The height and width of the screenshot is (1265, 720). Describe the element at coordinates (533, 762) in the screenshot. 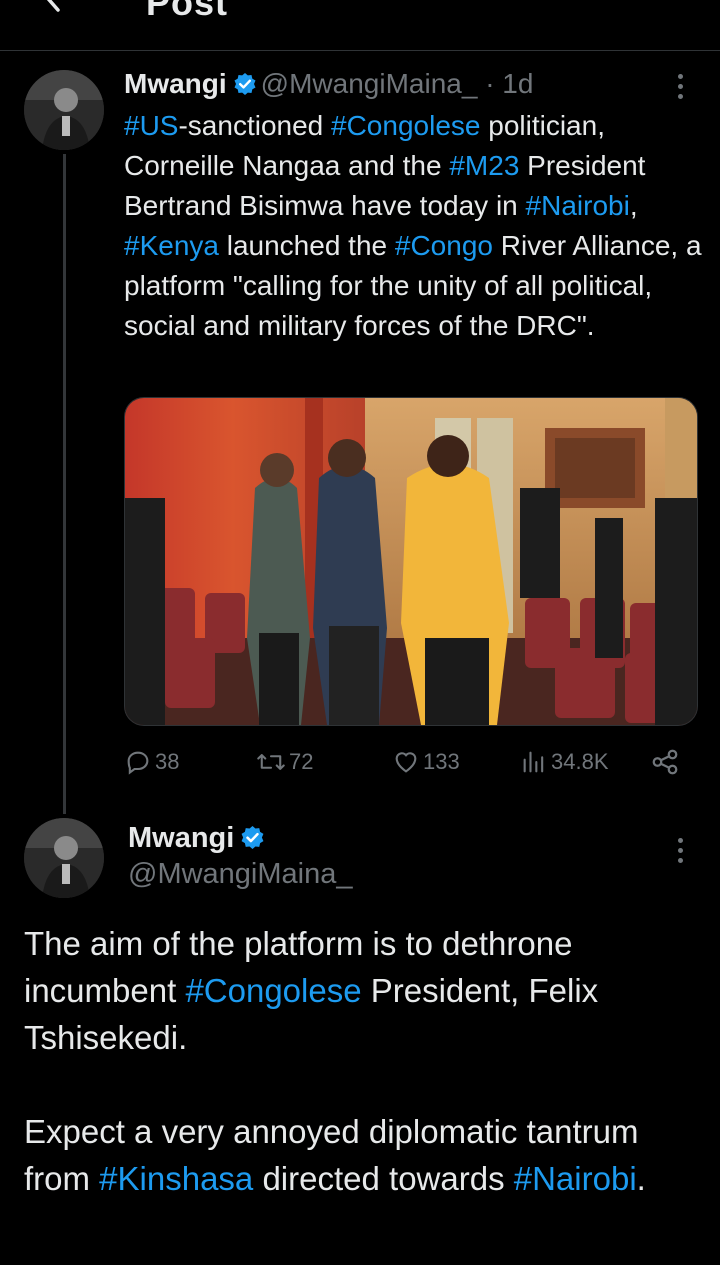

I see `views-icon` at that location.